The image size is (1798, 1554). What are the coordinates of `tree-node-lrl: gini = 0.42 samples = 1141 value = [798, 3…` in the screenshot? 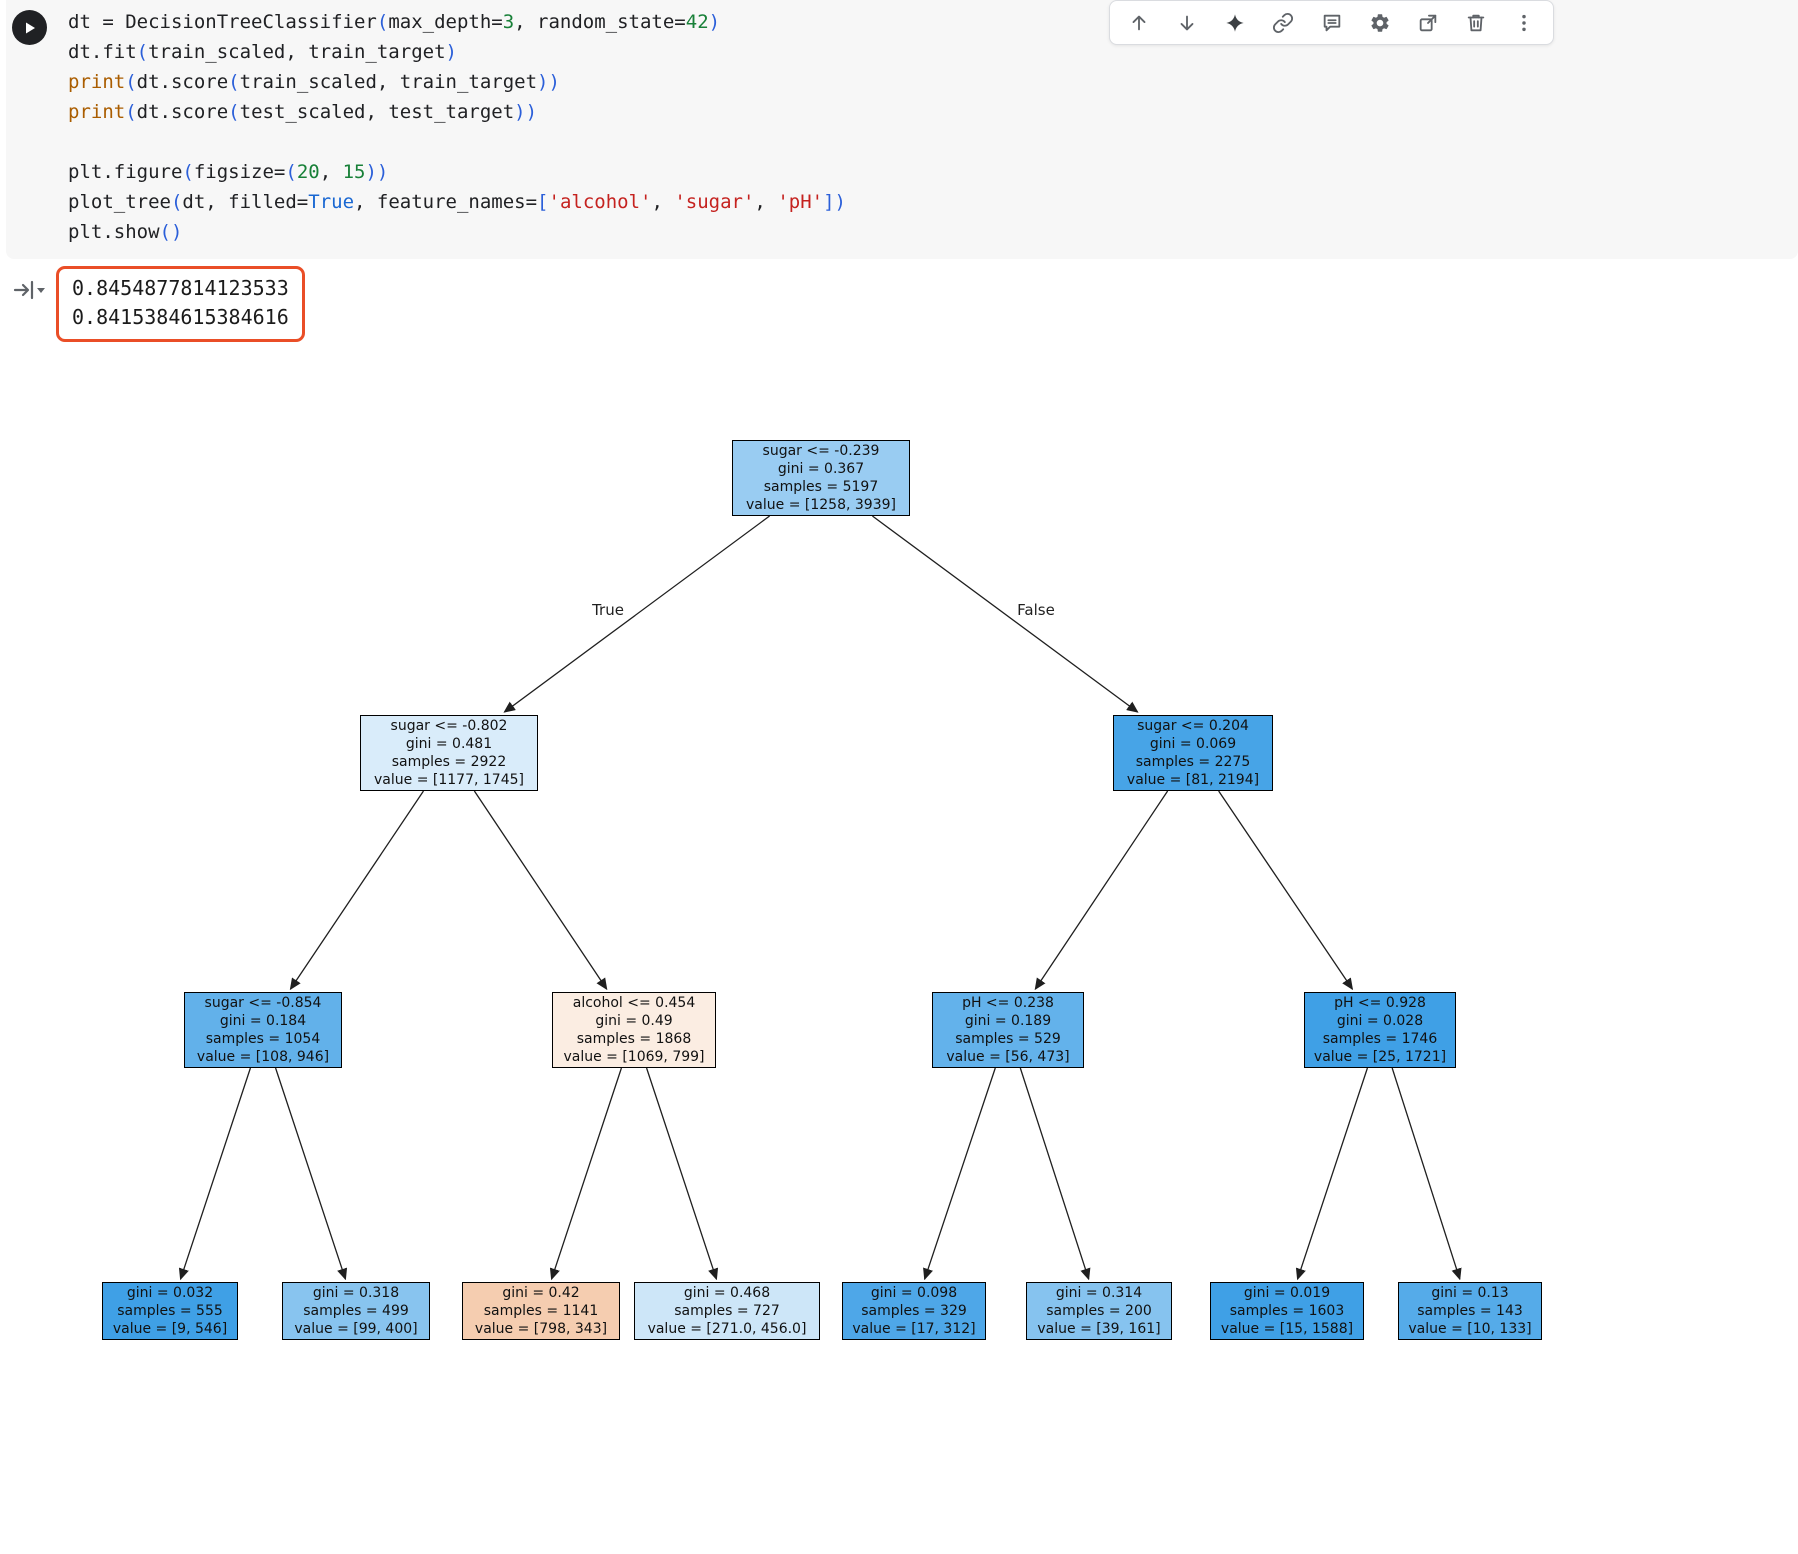 It's located at (541, 1311).